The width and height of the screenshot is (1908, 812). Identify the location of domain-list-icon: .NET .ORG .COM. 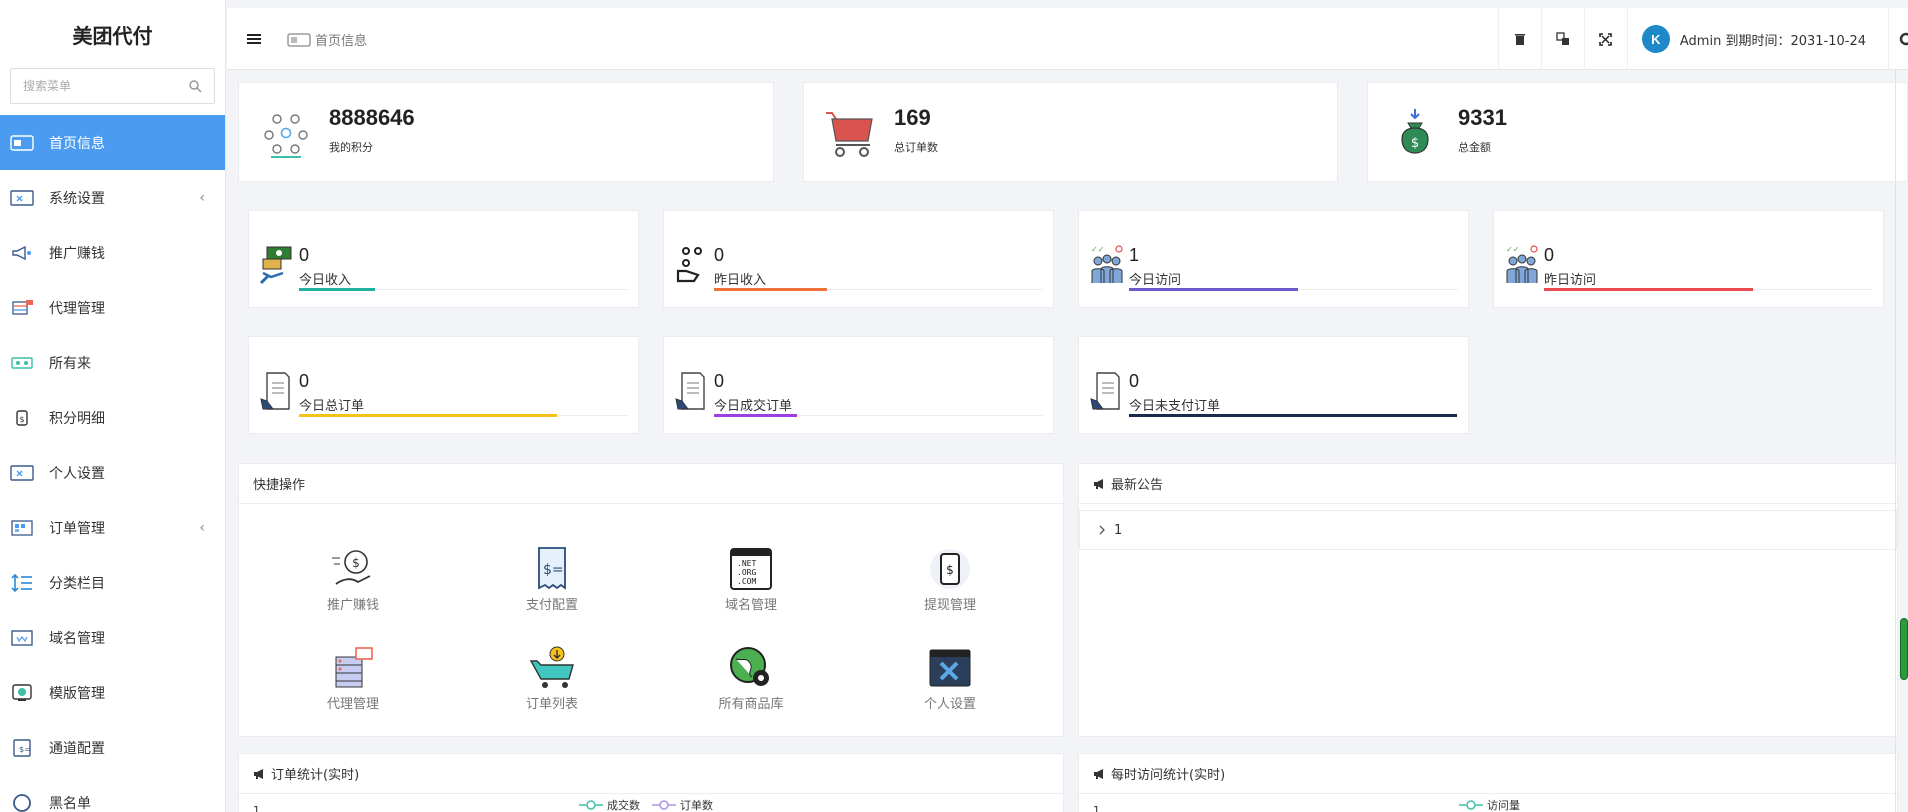
(751, 569).